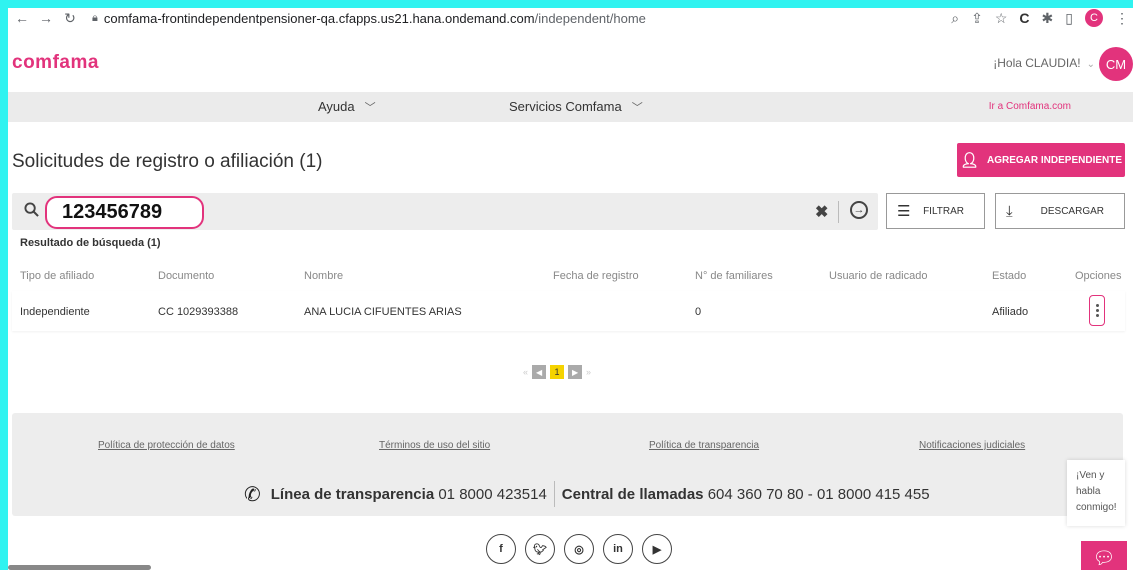 This screenshot has width=1133, height=570. Describe the element at coordinates (1104, 555) in the screenshot. I see `chat-icon: 💬︎` at that location.